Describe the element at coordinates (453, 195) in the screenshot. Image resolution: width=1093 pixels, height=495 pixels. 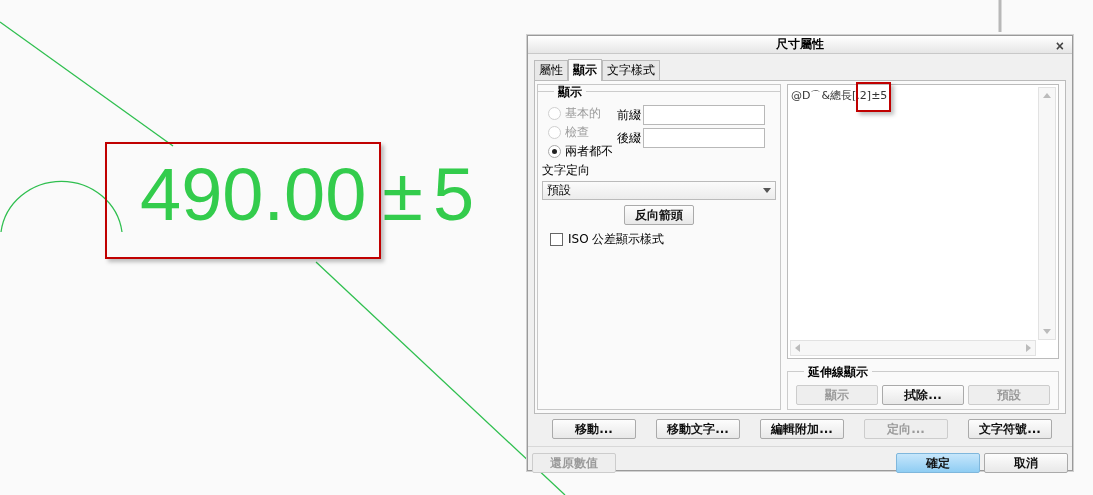
I see `tolerance-value: 5` at that location.